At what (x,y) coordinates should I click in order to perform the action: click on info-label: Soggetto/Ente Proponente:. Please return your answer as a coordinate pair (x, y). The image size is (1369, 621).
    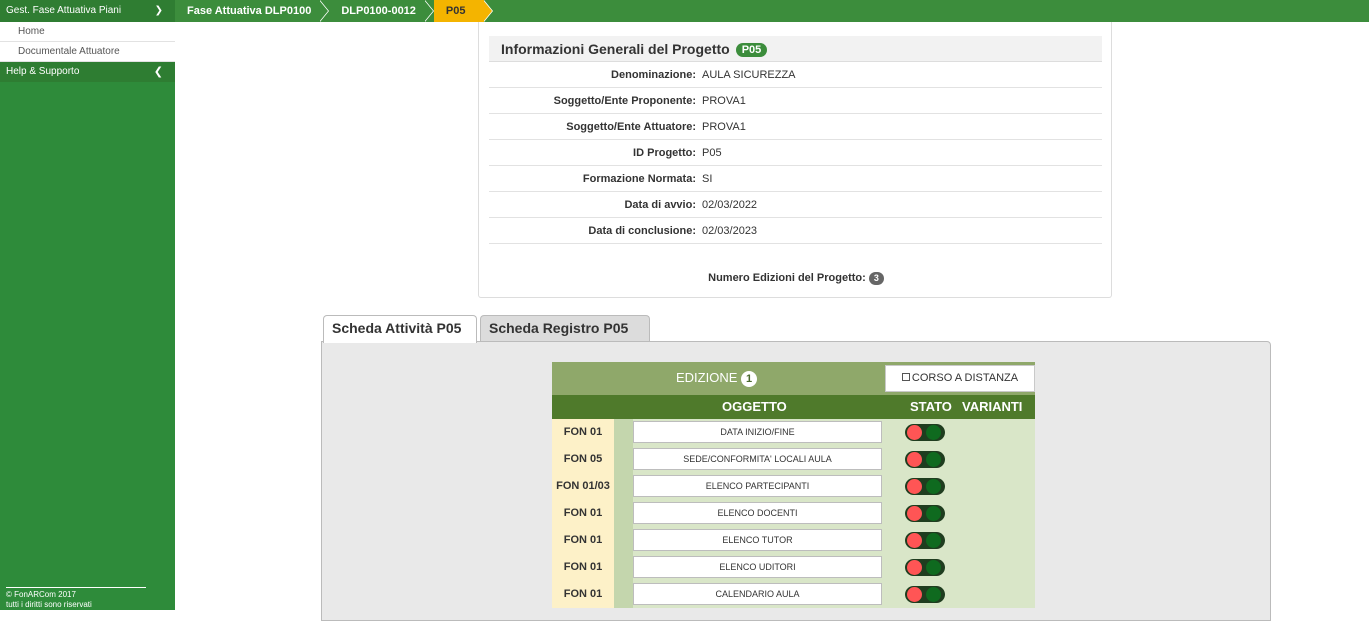
    Looking at the image, I should click on (624, 101).